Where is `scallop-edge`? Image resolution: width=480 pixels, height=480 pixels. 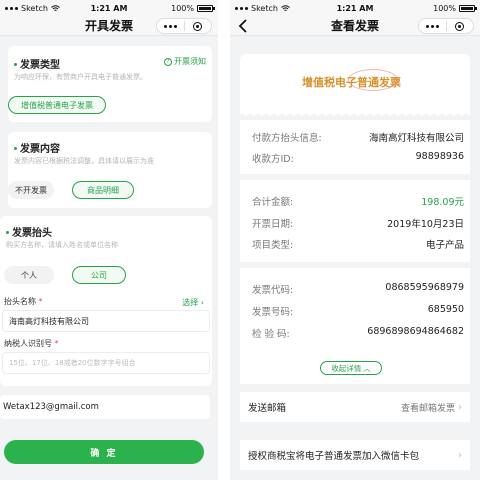
scallop-edge is located at coordinates (355, 114).